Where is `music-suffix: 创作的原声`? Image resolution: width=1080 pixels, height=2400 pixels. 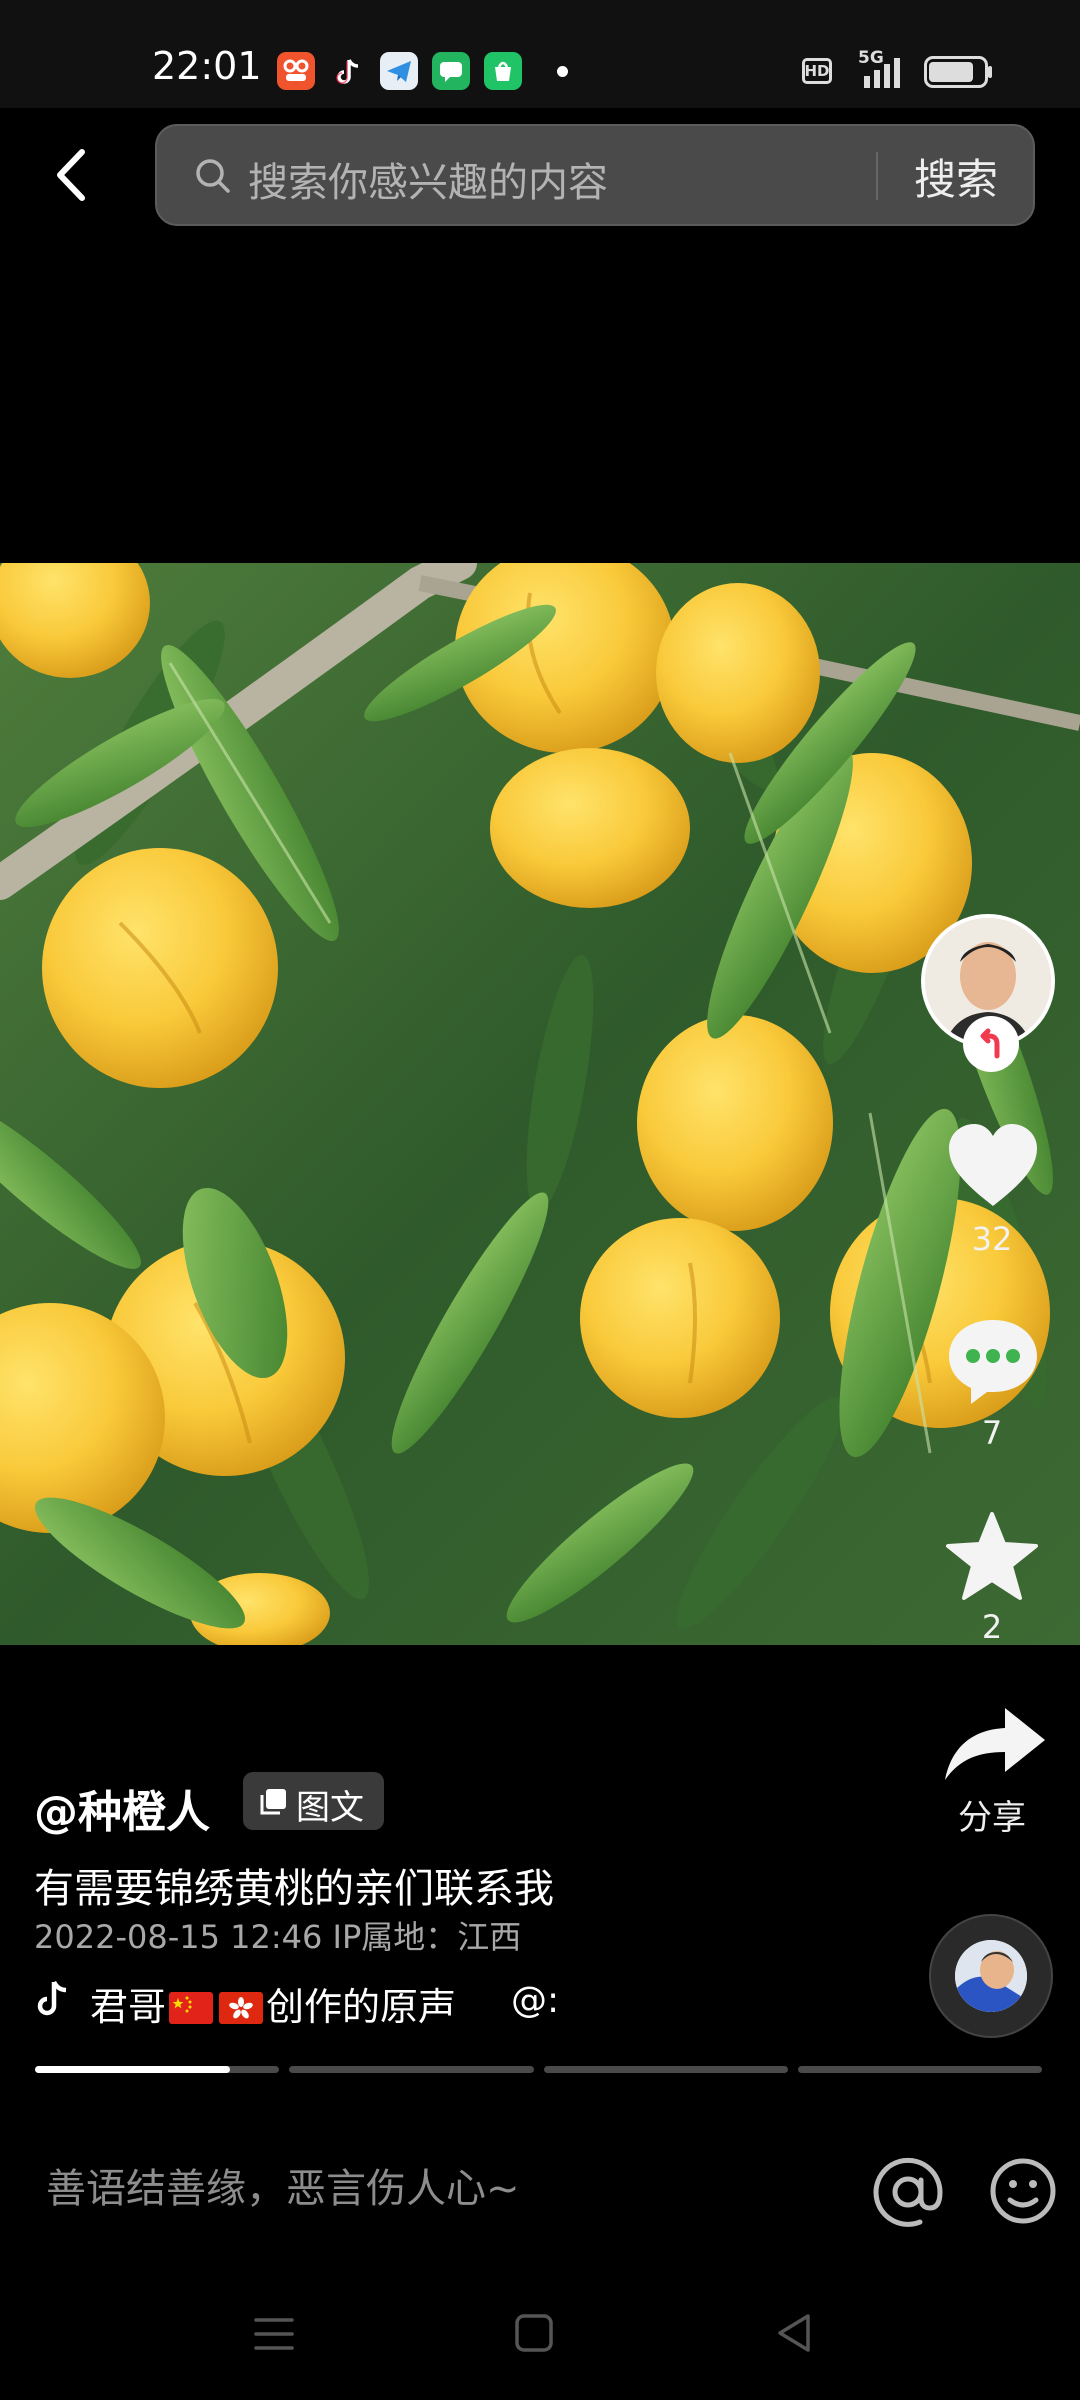 music-suffix: 创作的原声 is located at coordinates (361, 2007).